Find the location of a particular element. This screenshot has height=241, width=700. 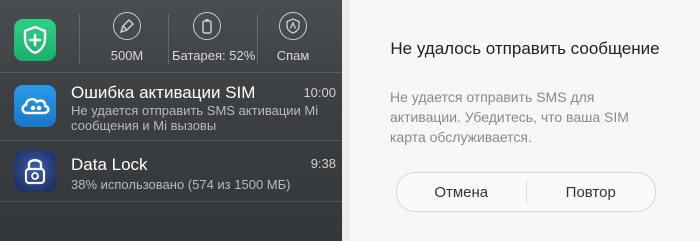

notification-time: 9:38 is located at coordinates (323, 163).